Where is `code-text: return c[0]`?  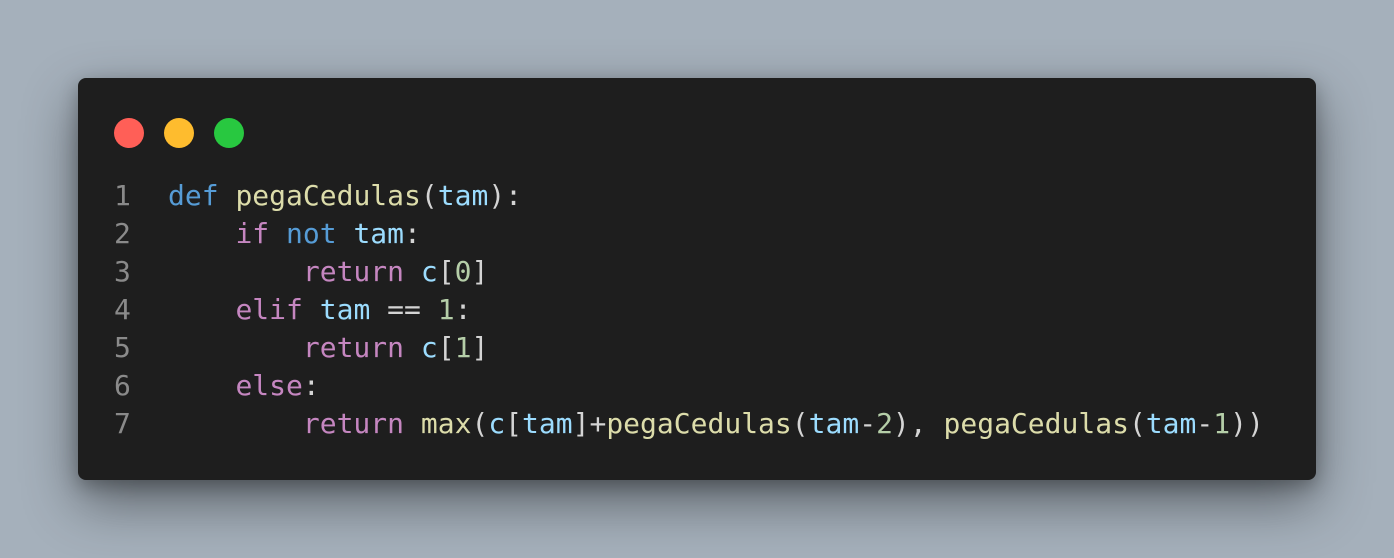
code-text: return c[0] is located at coordinates (328, 272).